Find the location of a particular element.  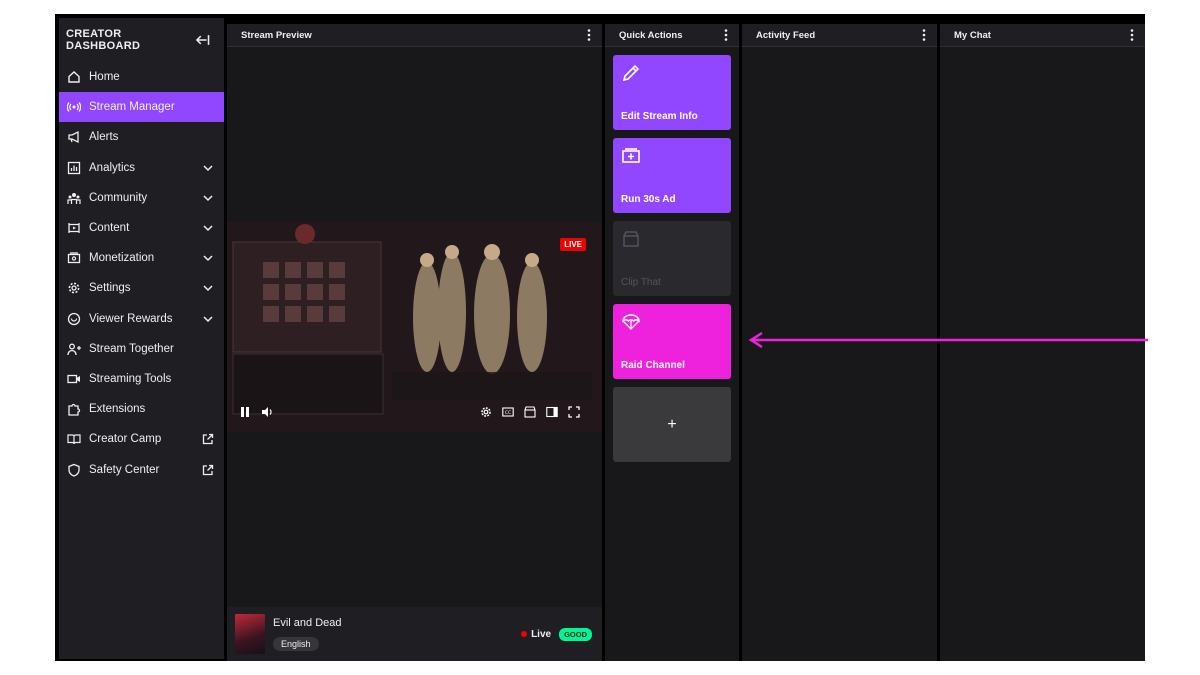

sidebar-item-label: Alerts is located at coordinates (104, 137).